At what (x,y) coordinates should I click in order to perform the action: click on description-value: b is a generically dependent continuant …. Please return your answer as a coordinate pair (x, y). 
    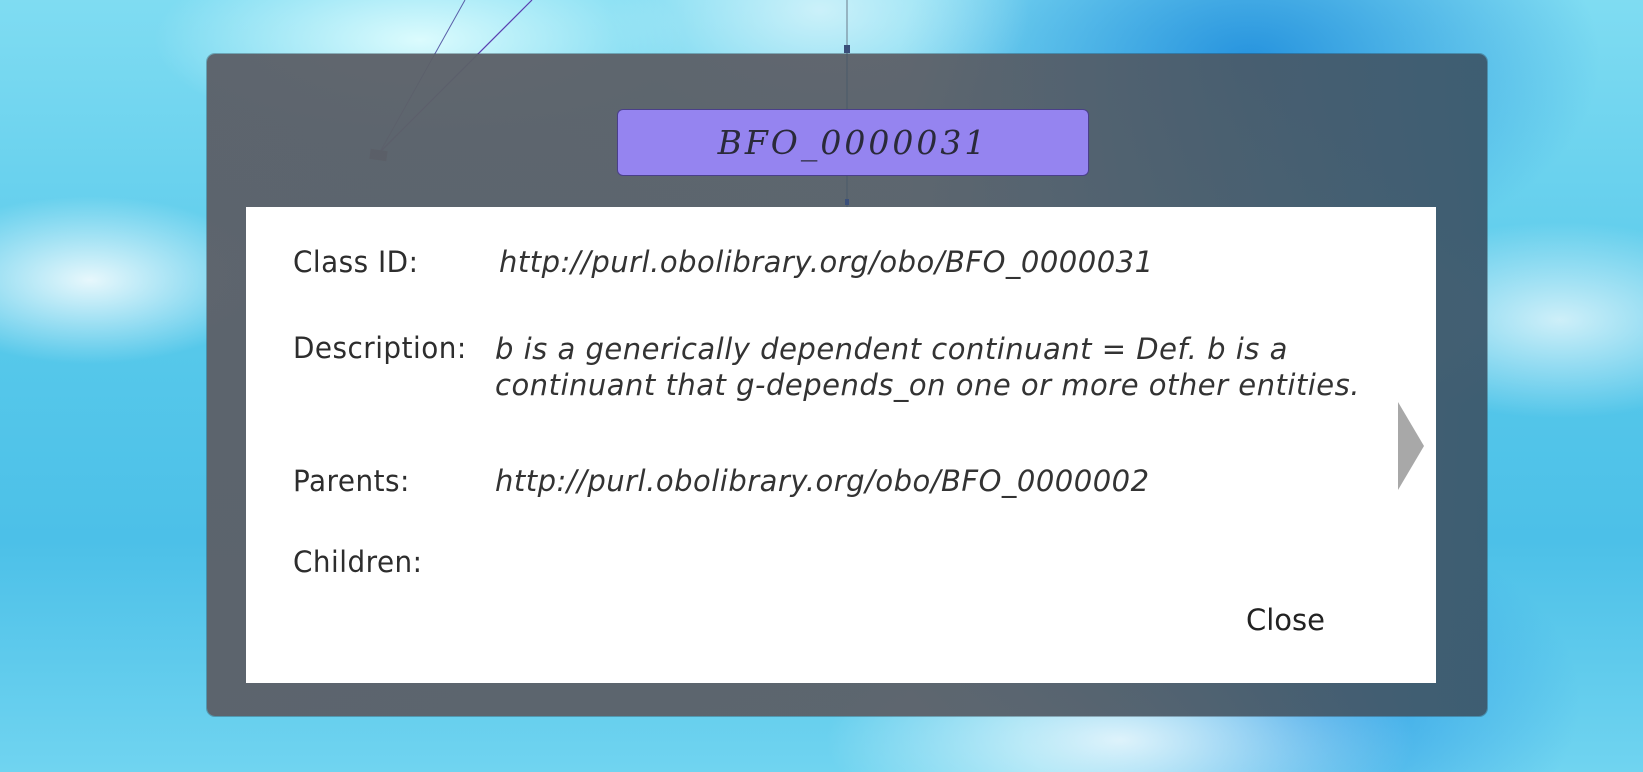
    Looking at the image, I should click on (945, 367).